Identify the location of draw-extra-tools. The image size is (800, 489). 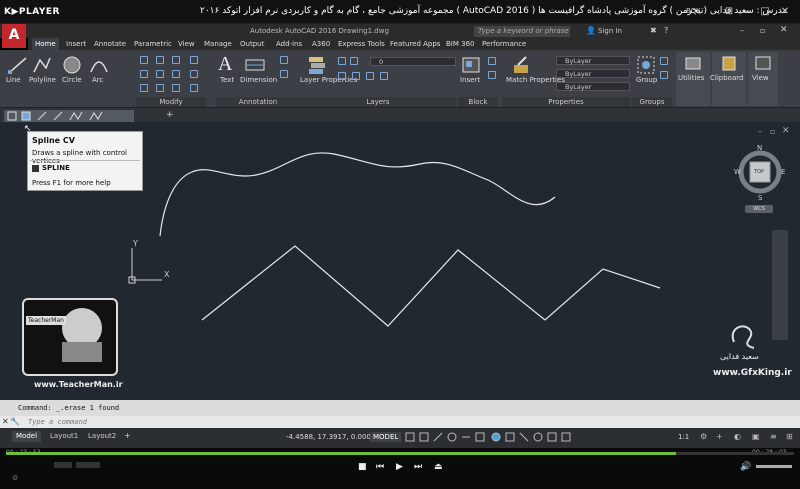
(69, 116).